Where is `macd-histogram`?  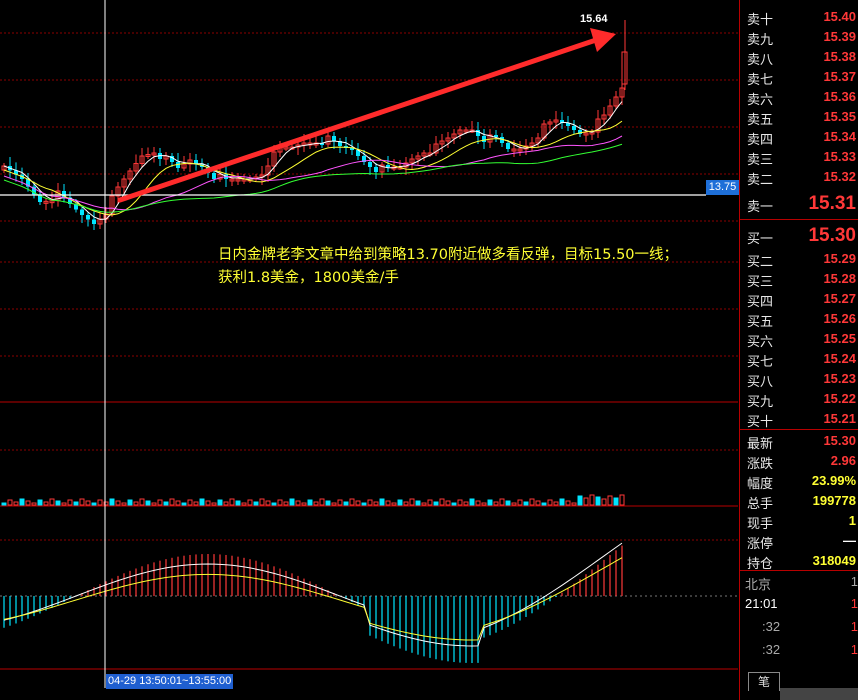 macd-histogram is located at coordinates (313, 602).